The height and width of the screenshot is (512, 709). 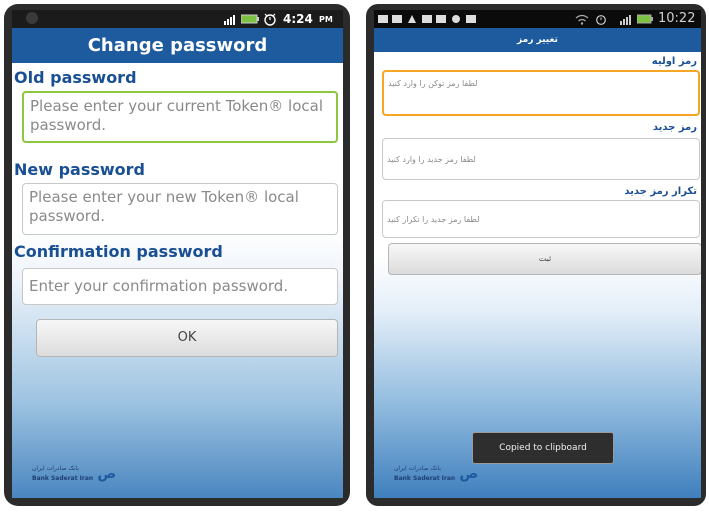 I want to click on notification-icons, so click(x=427, y=19).